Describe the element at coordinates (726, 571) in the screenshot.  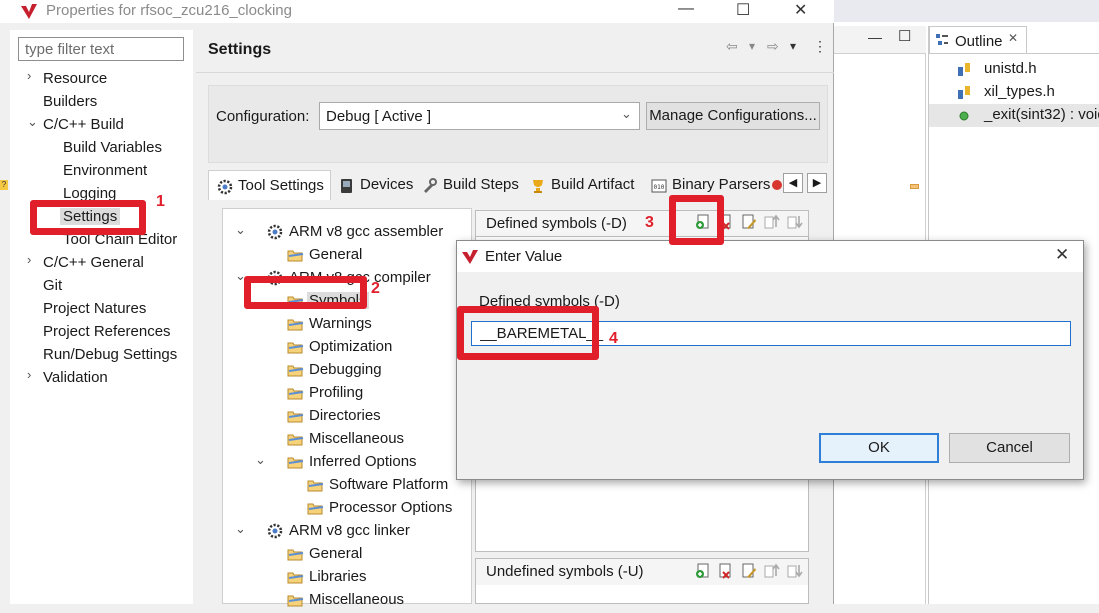
I see `delete-icon` at that location.